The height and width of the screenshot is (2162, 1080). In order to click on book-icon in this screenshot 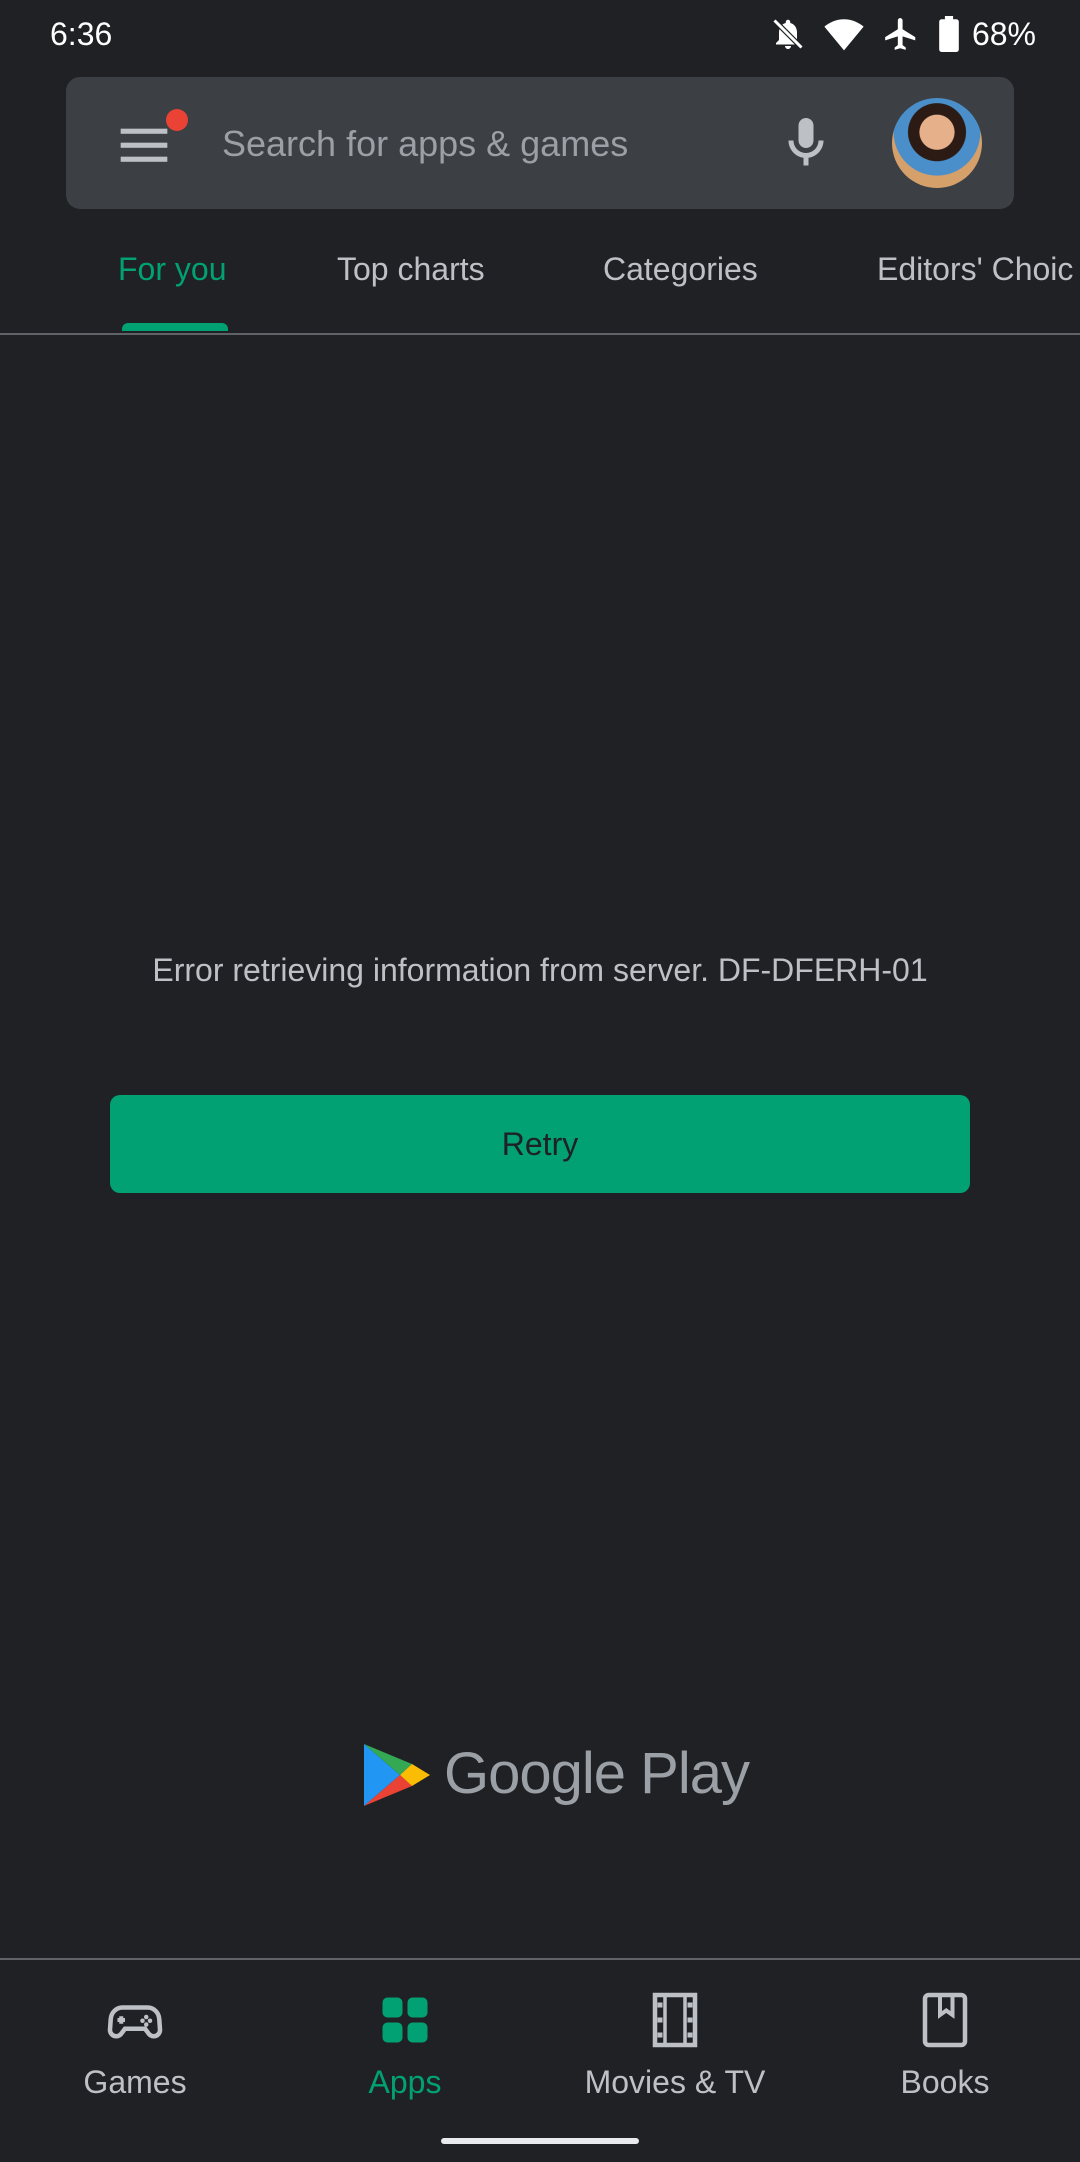, I will do `click(945, 2020)`.